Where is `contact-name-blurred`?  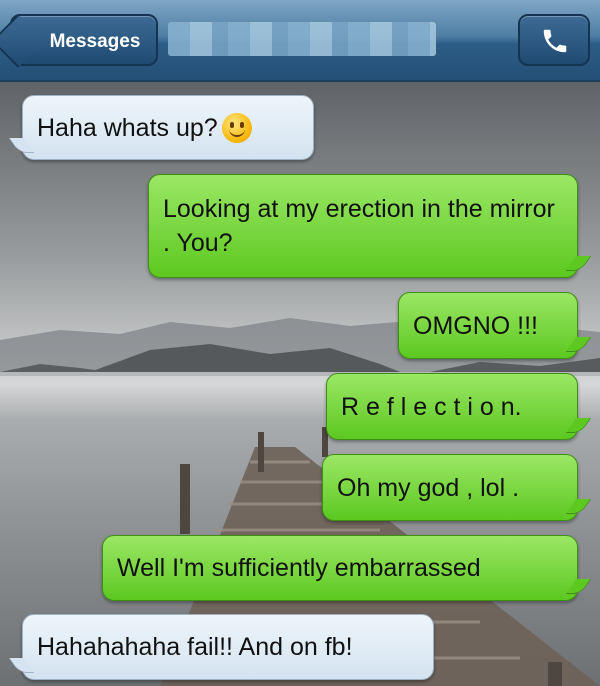
contact-name-blurred is located at coordinates (302, 39).